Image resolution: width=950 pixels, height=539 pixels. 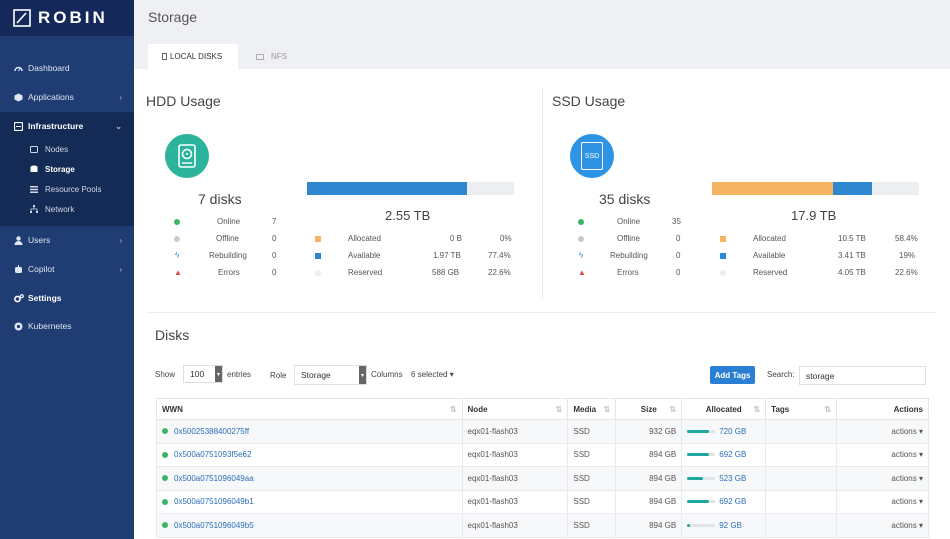 What do you see at coordinates (309, 431) in the screenshot?
I see `cell-wwn: 0x50025388400275ff` at bounding box center [309, 431].